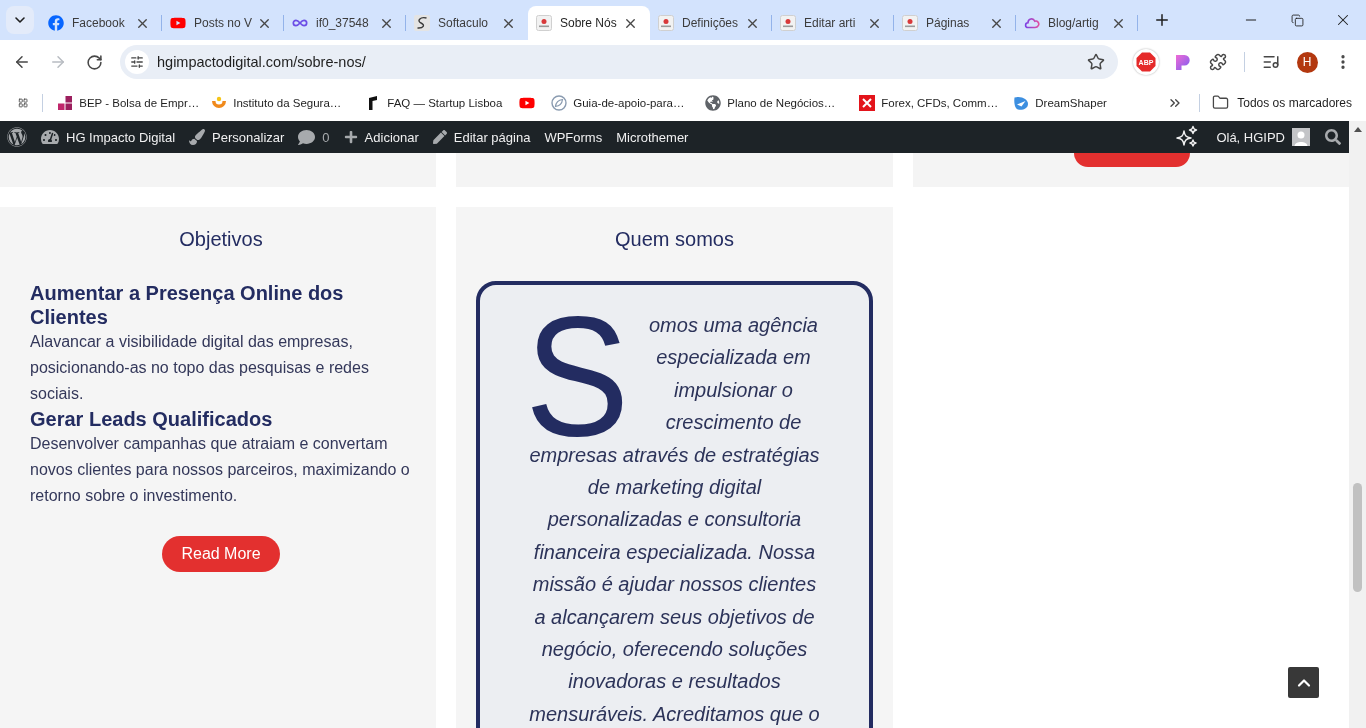 The image size is (1366, 728). What do you see at coordinates (1271, 62) in the screenshot?
I see `playlist-icon` at bounding box center [1271, 62].